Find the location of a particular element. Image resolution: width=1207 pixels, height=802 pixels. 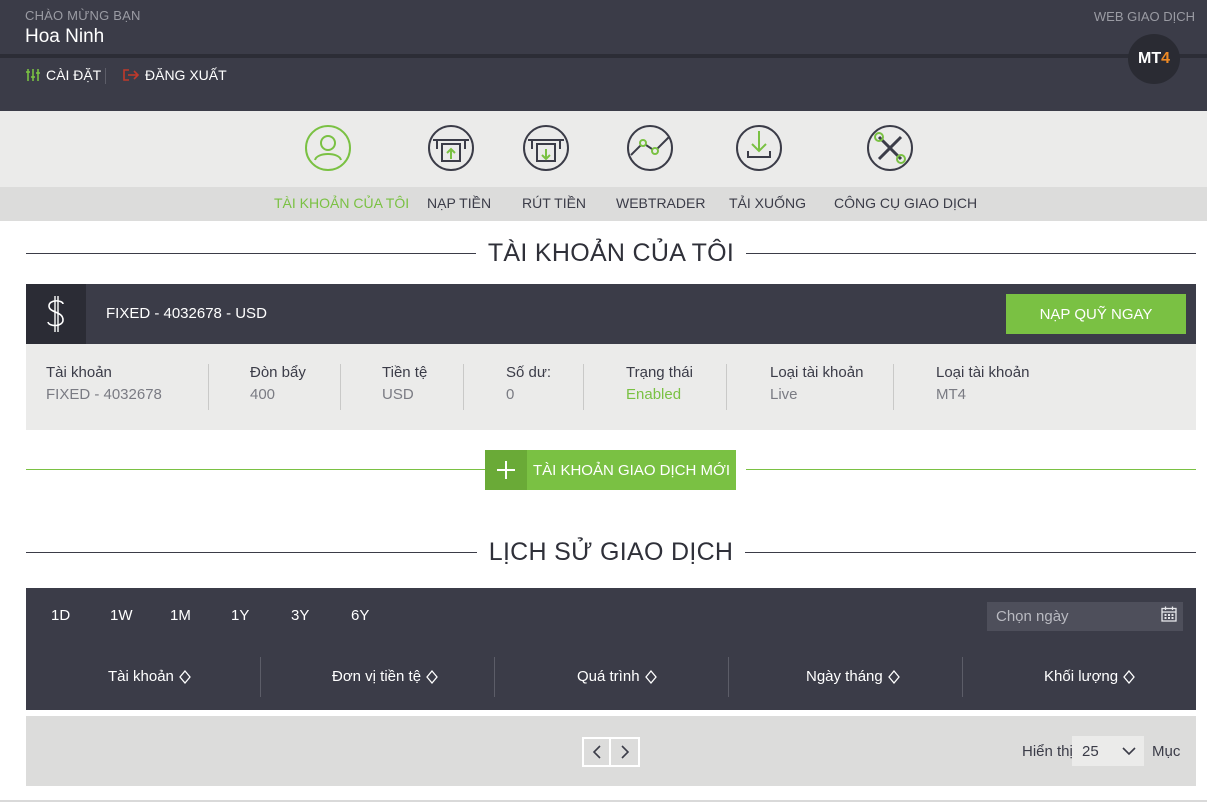

nav-withdraw: RÚT TIỀN is located at coordinates (554, 203).